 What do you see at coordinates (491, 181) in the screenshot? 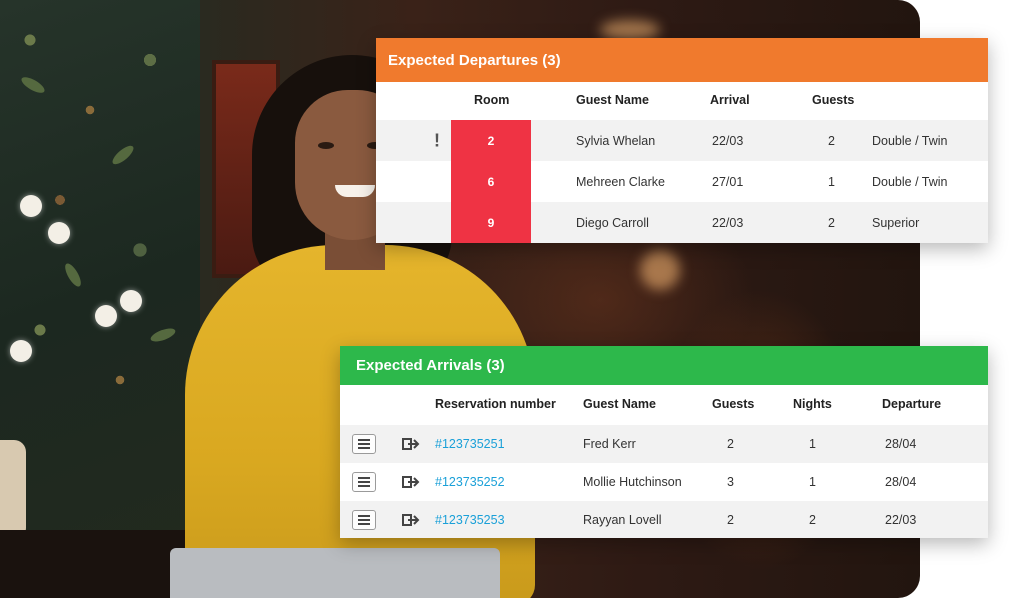
I see `room-badge: 6` at bounding box center [491, 181].